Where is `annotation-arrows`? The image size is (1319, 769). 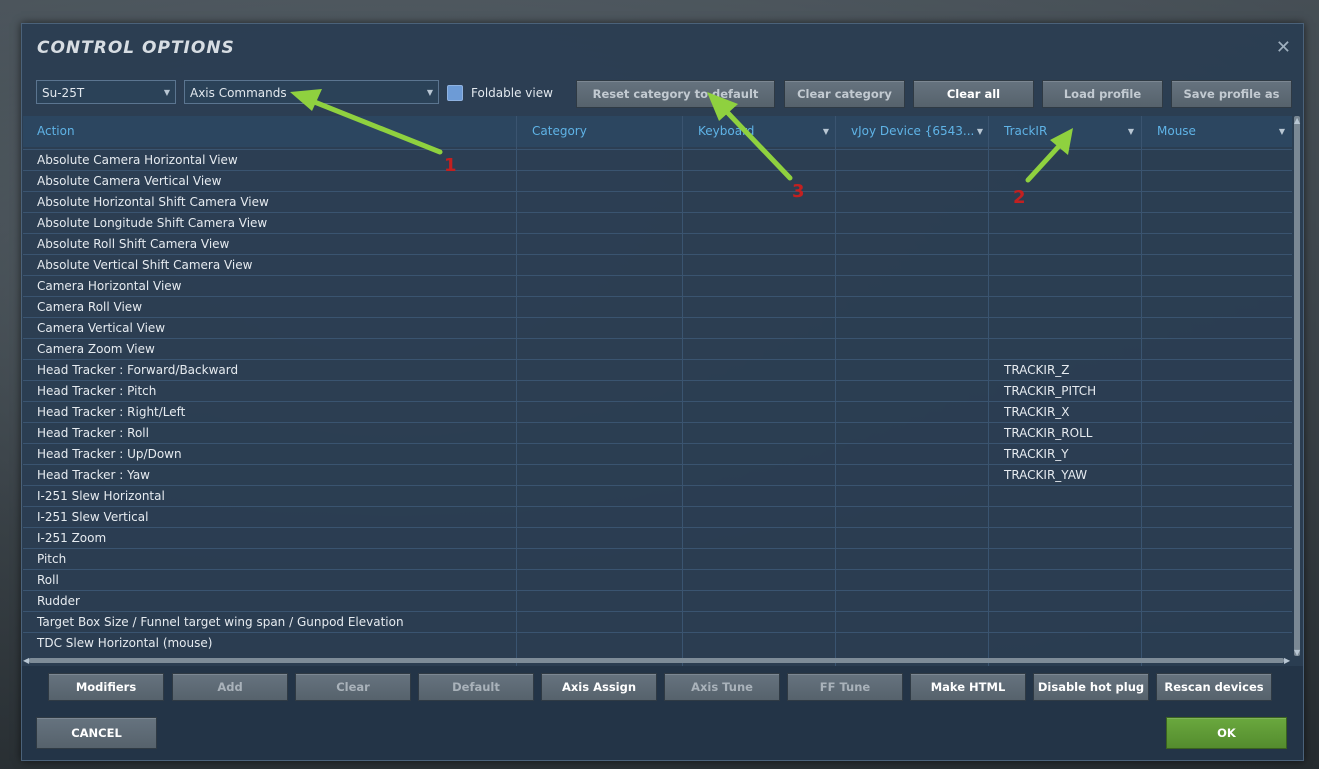
annotation-arrows is located at coordinates (681, 136).